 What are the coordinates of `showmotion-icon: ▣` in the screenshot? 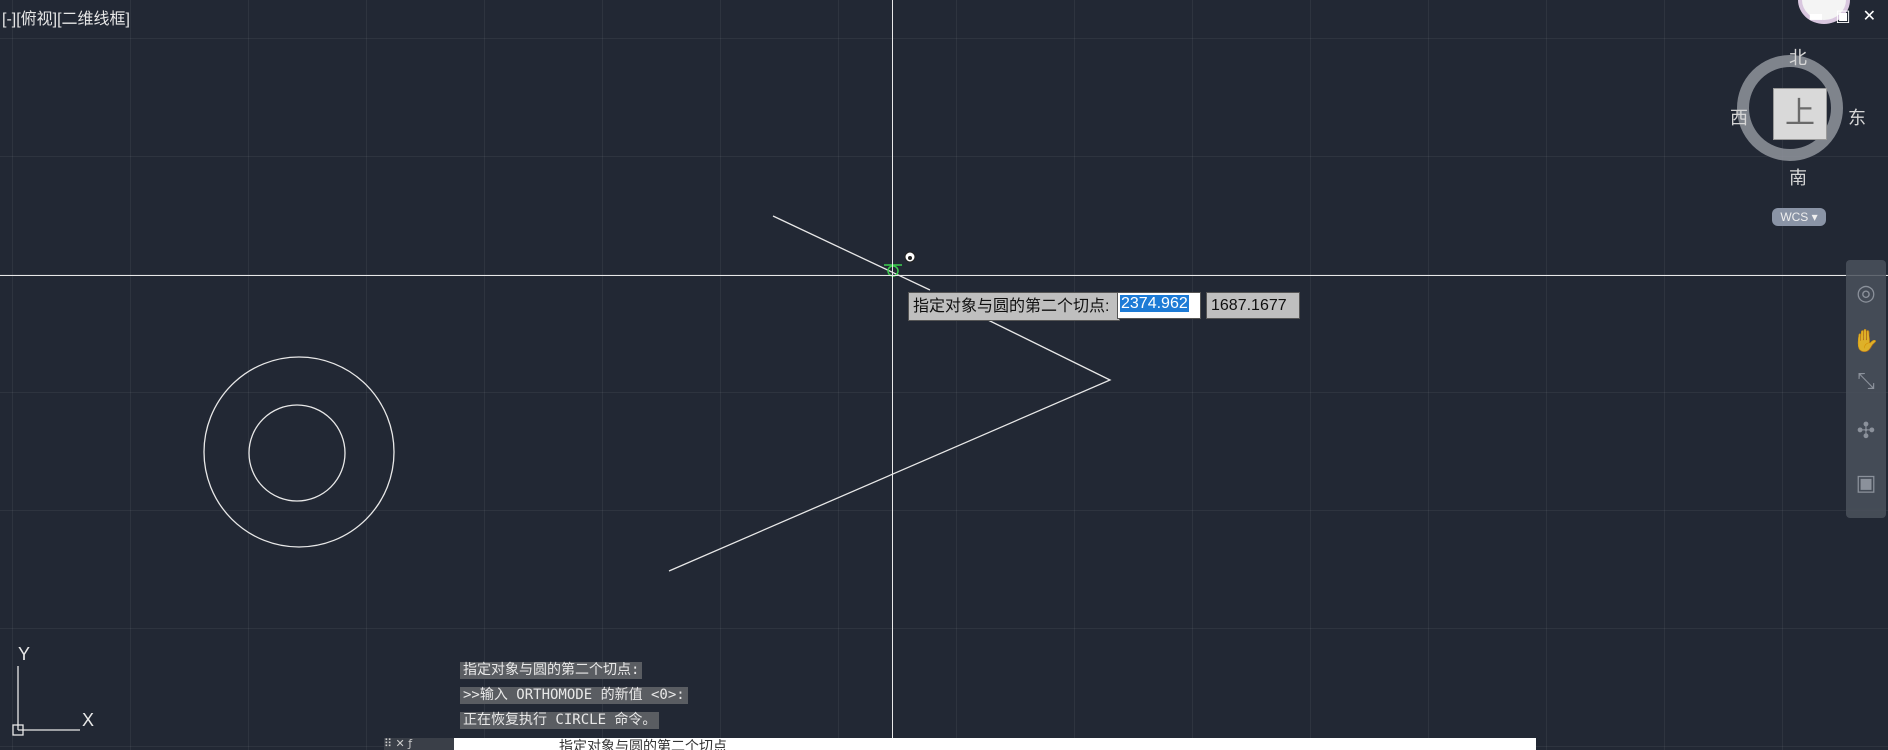 It's located at (1866, 484).